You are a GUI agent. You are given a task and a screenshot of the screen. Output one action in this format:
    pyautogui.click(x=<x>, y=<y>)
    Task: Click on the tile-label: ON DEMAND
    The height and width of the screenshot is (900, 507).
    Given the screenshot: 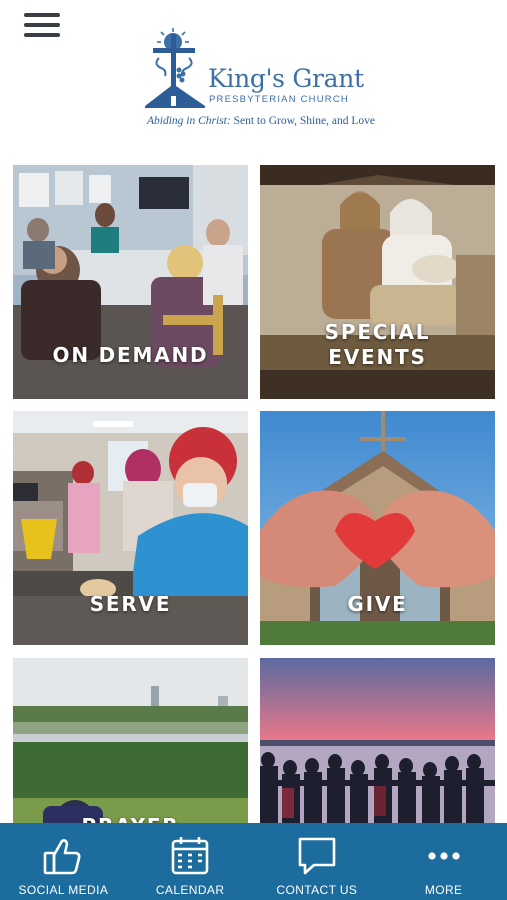 What is the action you would take?
    pyautogui.click(x=130, y=355)
    